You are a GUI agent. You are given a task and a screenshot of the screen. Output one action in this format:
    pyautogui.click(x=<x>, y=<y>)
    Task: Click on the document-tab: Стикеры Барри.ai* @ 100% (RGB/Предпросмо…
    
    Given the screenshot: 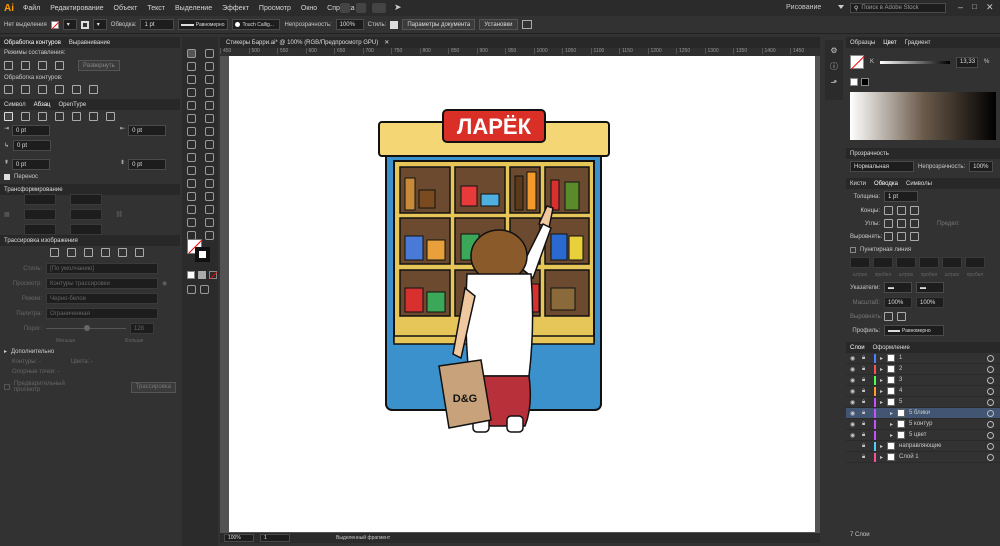 What is the action you would take?
    pyautogui.click(x=520, y=42)
    